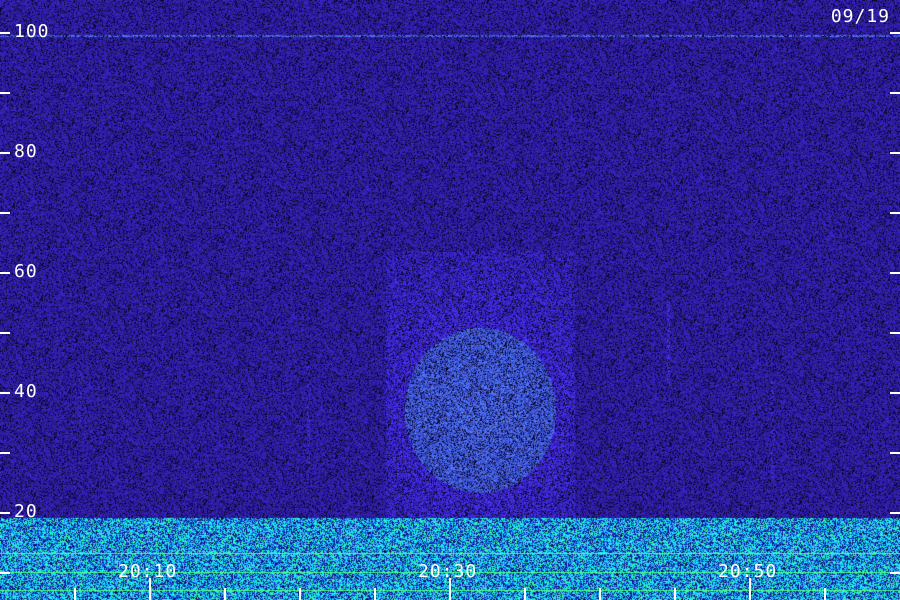 This screenshot has height=600, width=900. Describe the element at coordinates (32, 31) in the screenshot. I see `y-tick-label-100: 100` at that location.